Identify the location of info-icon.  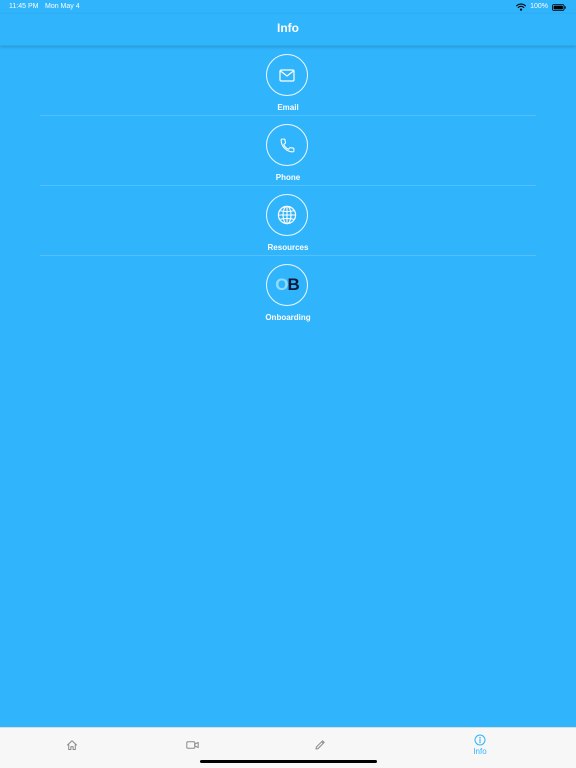
(480, 740).